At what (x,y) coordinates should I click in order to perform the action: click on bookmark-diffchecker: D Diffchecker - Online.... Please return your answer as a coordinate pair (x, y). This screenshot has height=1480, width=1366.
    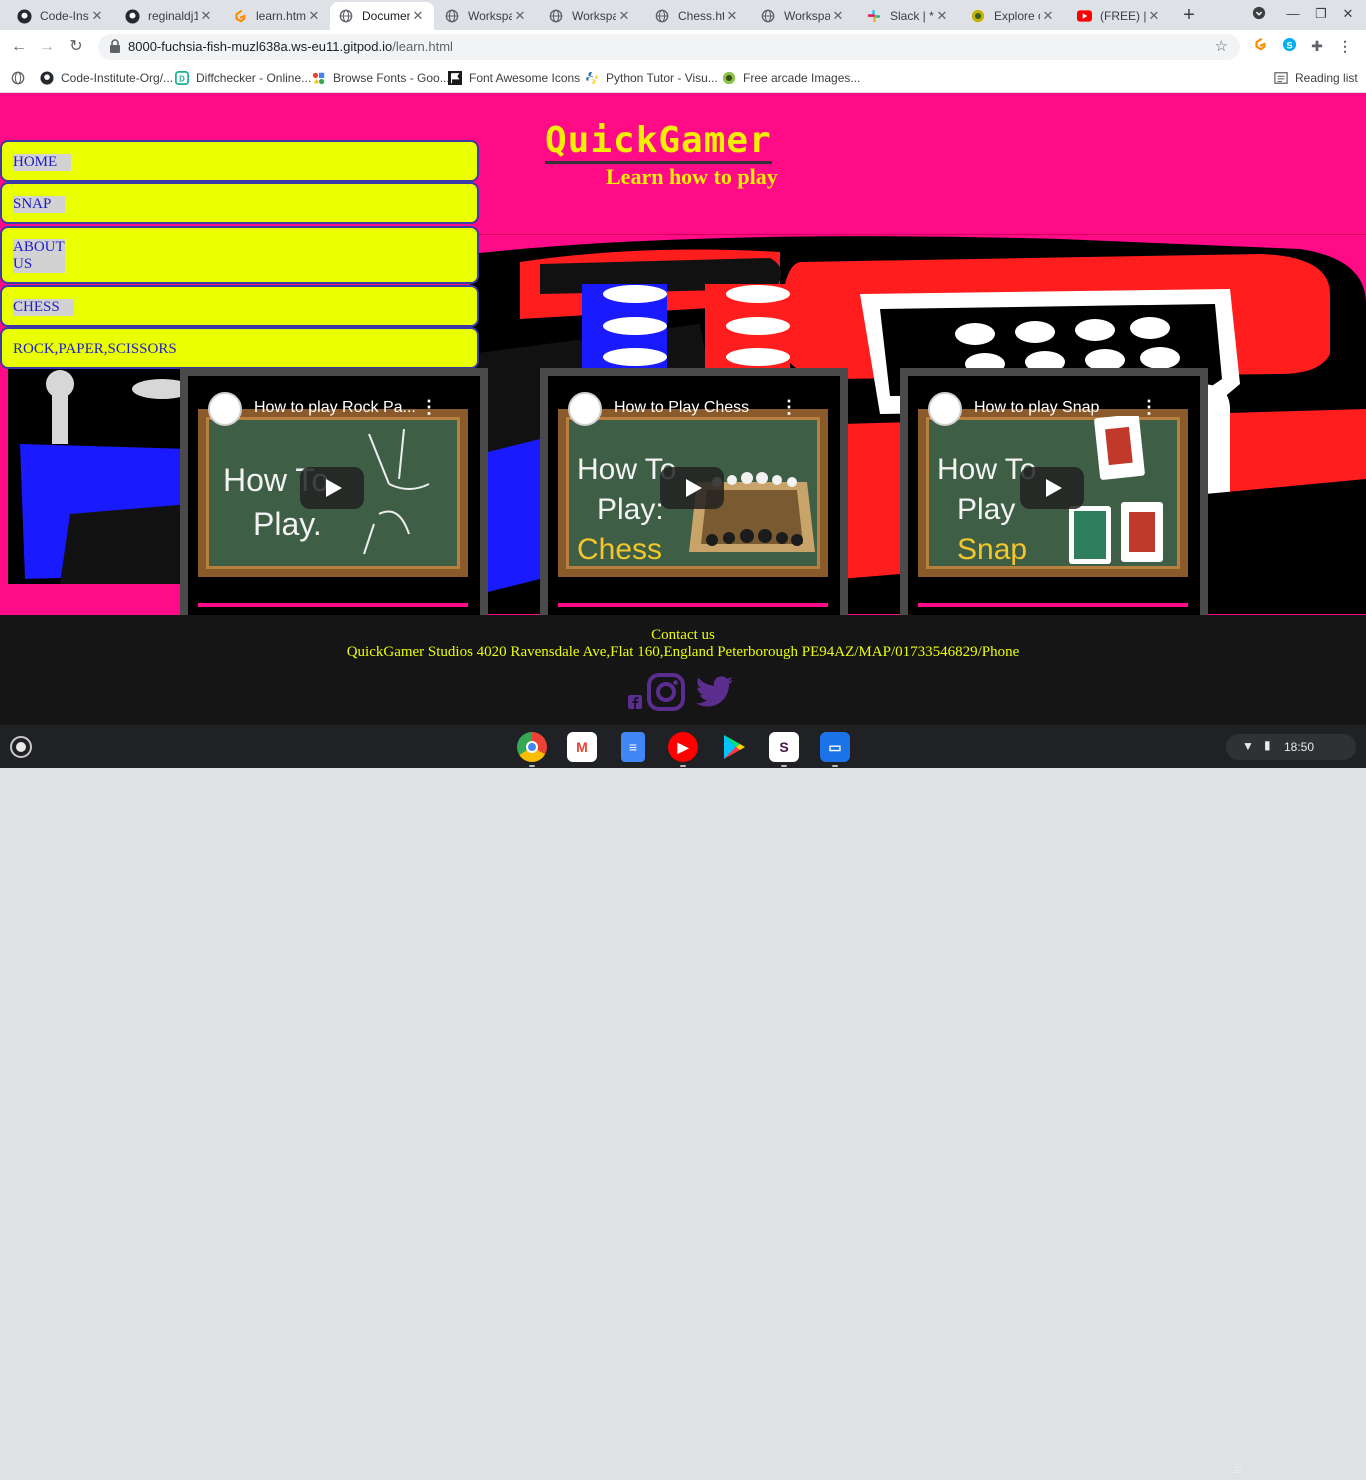
    Looking at the image, I should click on (243, 78).